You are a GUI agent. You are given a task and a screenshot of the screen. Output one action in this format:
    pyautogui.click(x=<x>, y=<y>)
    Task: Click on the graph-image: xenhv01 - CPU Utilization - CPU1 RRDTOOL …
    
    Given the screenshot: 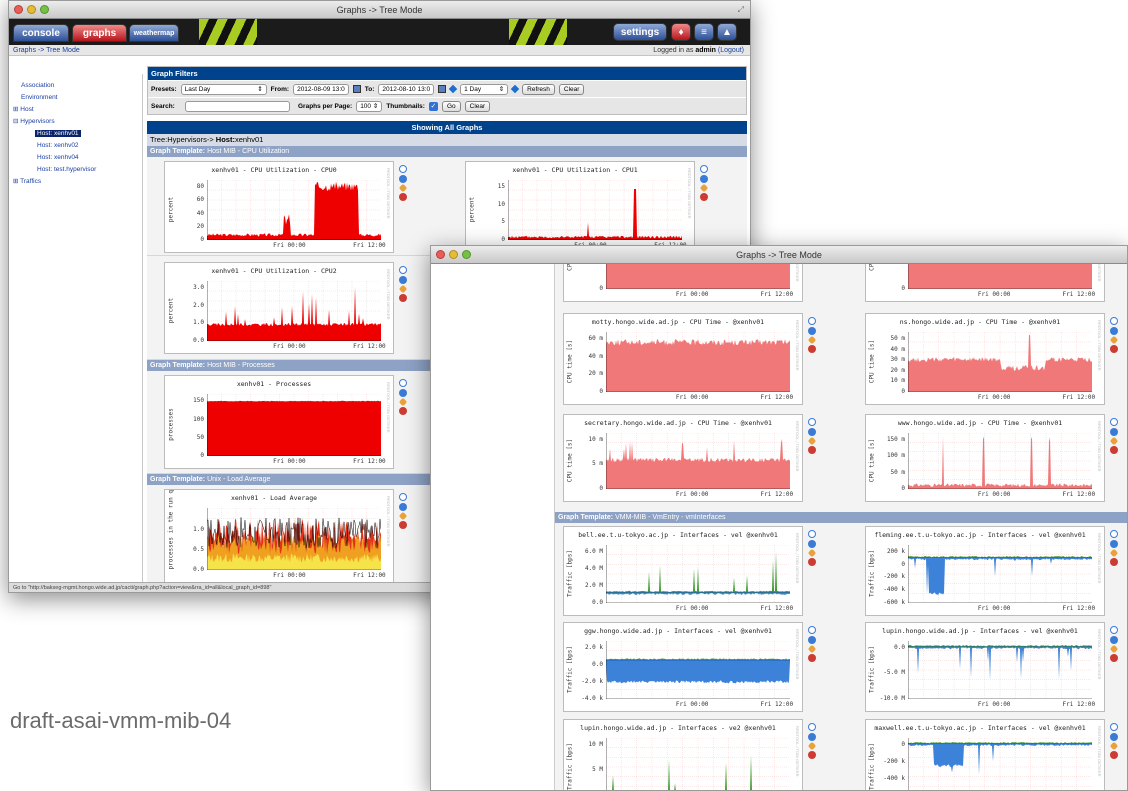 What is the action you would take?
    pyautogui.click(x=580, y=207)
    